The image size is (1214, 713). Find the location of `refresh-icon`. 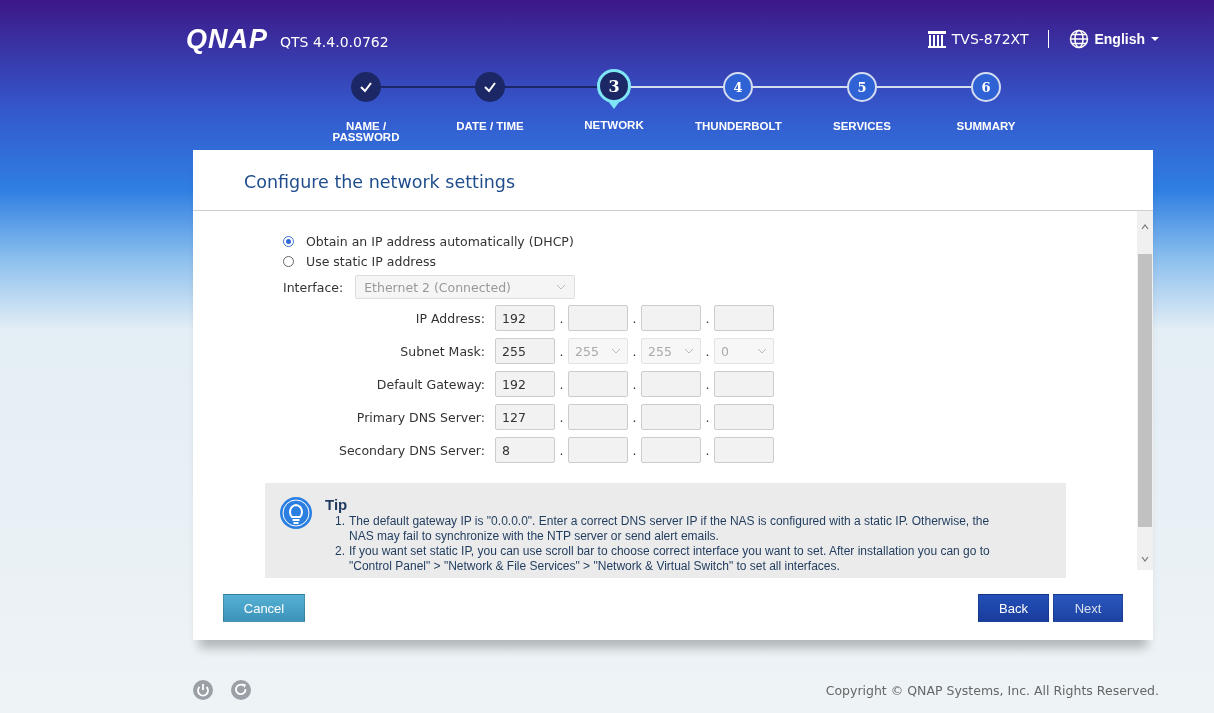

refresh-icon is located at coordinates (241, 690).